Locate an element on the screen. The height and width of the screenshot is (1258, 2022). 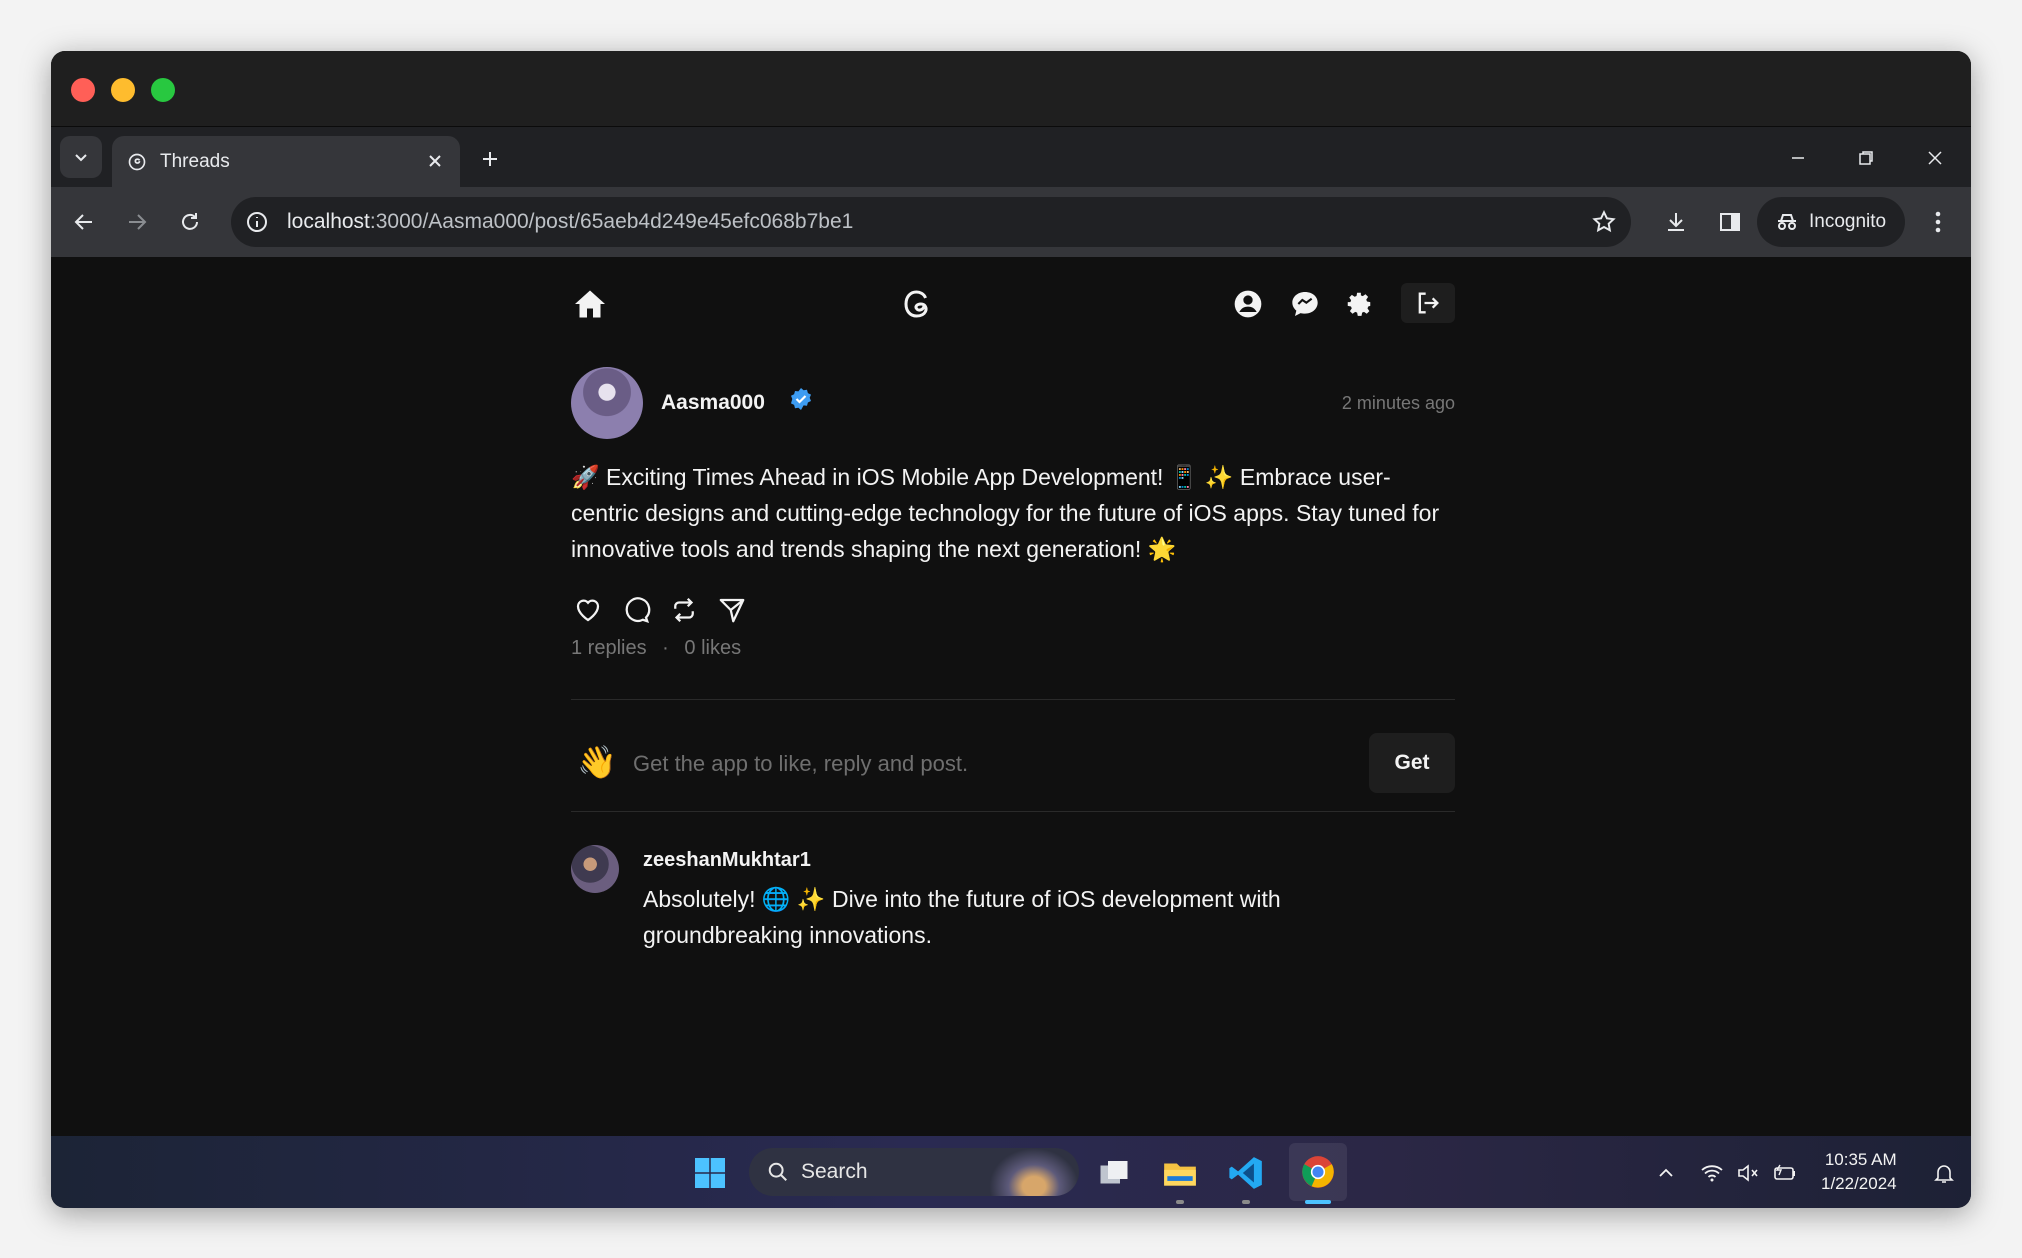
search-icon is located at coordinates (777, 1171).